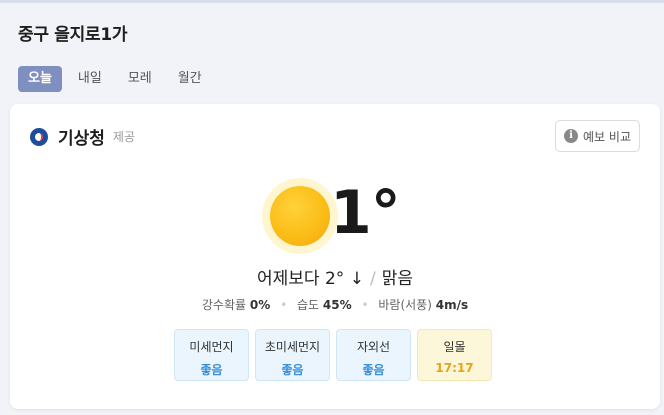  I want to click on forecast-compare-button: i 예보 비교, so click(597, 136).